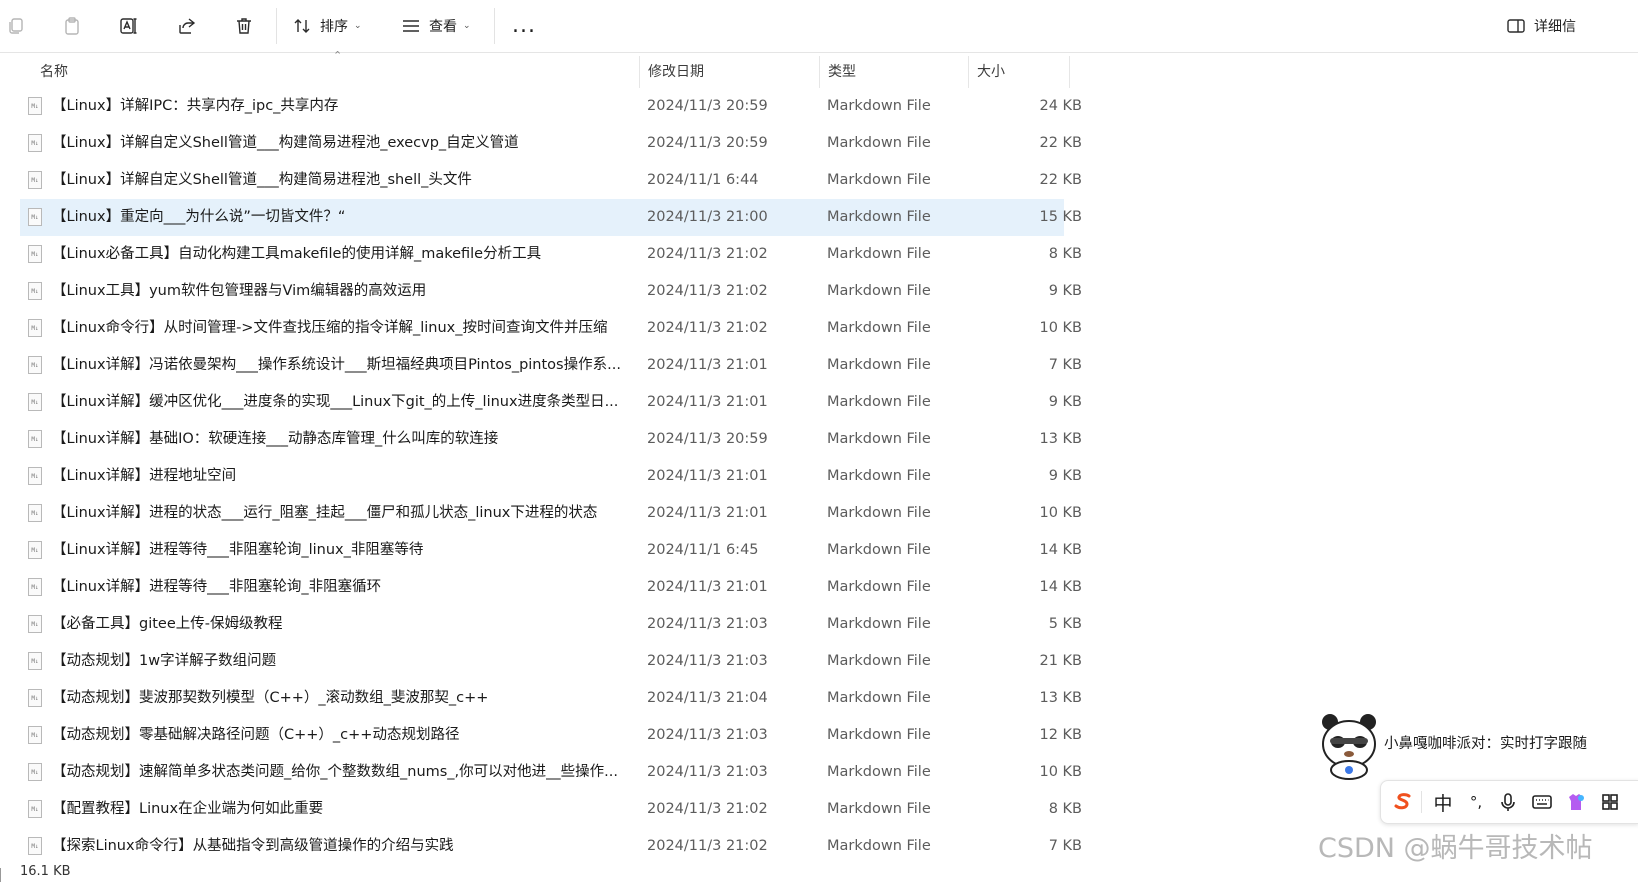 This screenshot has width=1638, height=883. What do you see at coordinates (1508, 802) in the screenshot?
I see `microphone-icon` at bounding box center [1508, 802].